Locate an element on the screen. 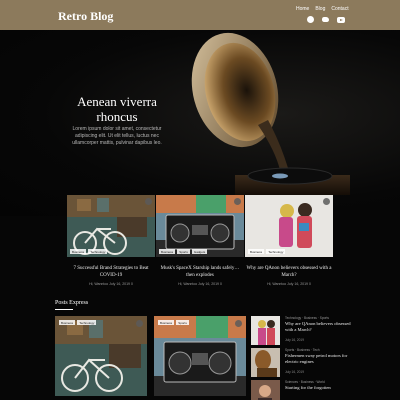 Image resolution: width=400 pixels, height=400 pixels. hero-title: Aenean viverra rhoncus is located at coordinates (117, 109).